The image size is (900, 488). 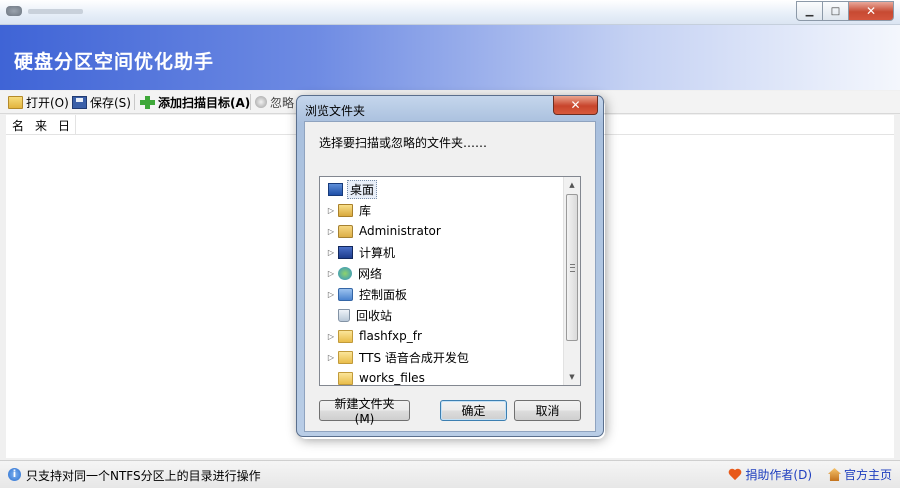 I want to click on tree-item-label: 桌面, so click(x=362, y=189).